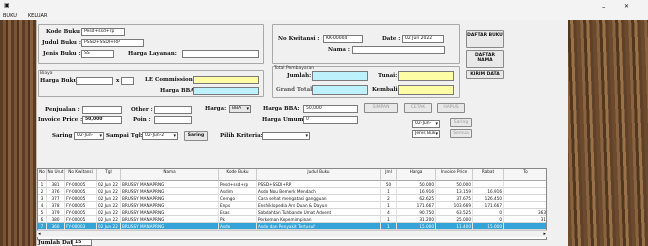 The image size is (648, 246). I want to click on penjualan-input, so click(102, 110).